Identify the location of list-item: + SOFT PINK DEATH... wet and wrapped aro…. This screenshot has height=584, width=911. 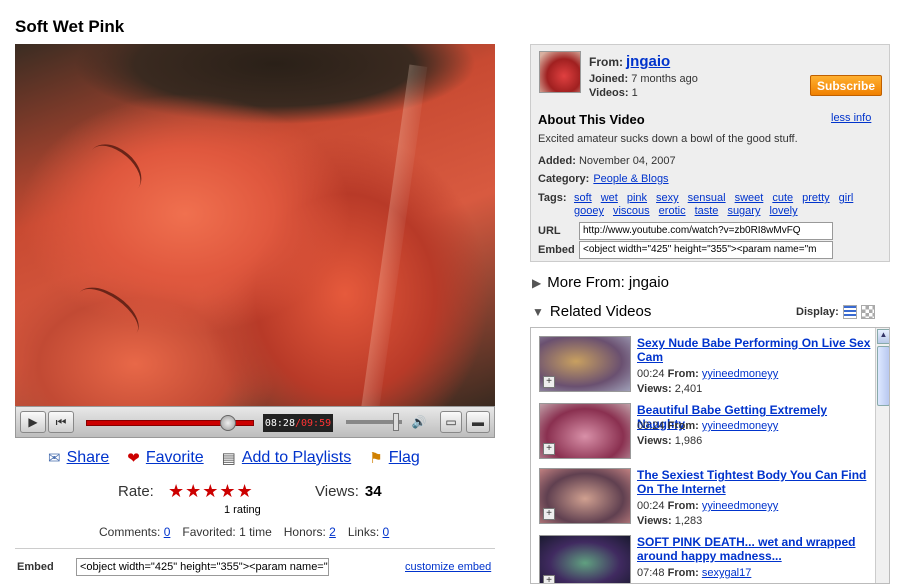
(703, 555).